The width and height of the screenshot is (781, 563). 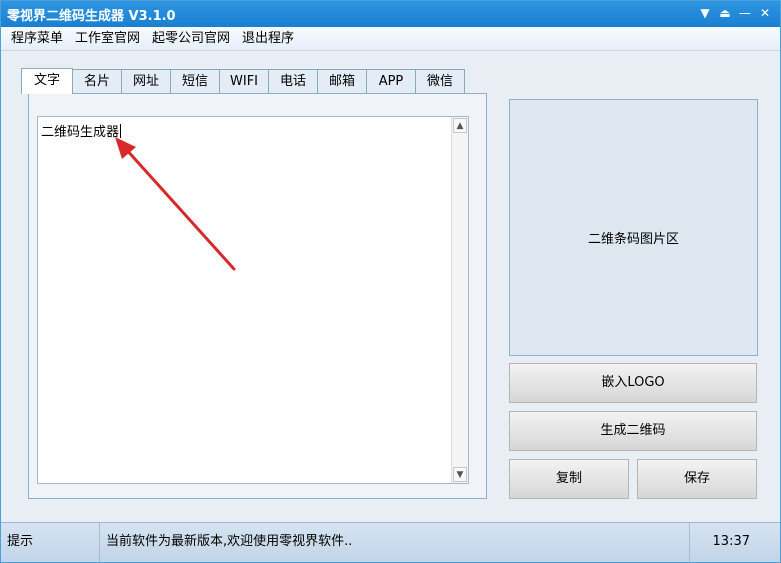 What do you see at coordinates (633, 239) in the screenshot?
I see `qr-area-label: 二维条码图片区` at bounding box center [633, 239].